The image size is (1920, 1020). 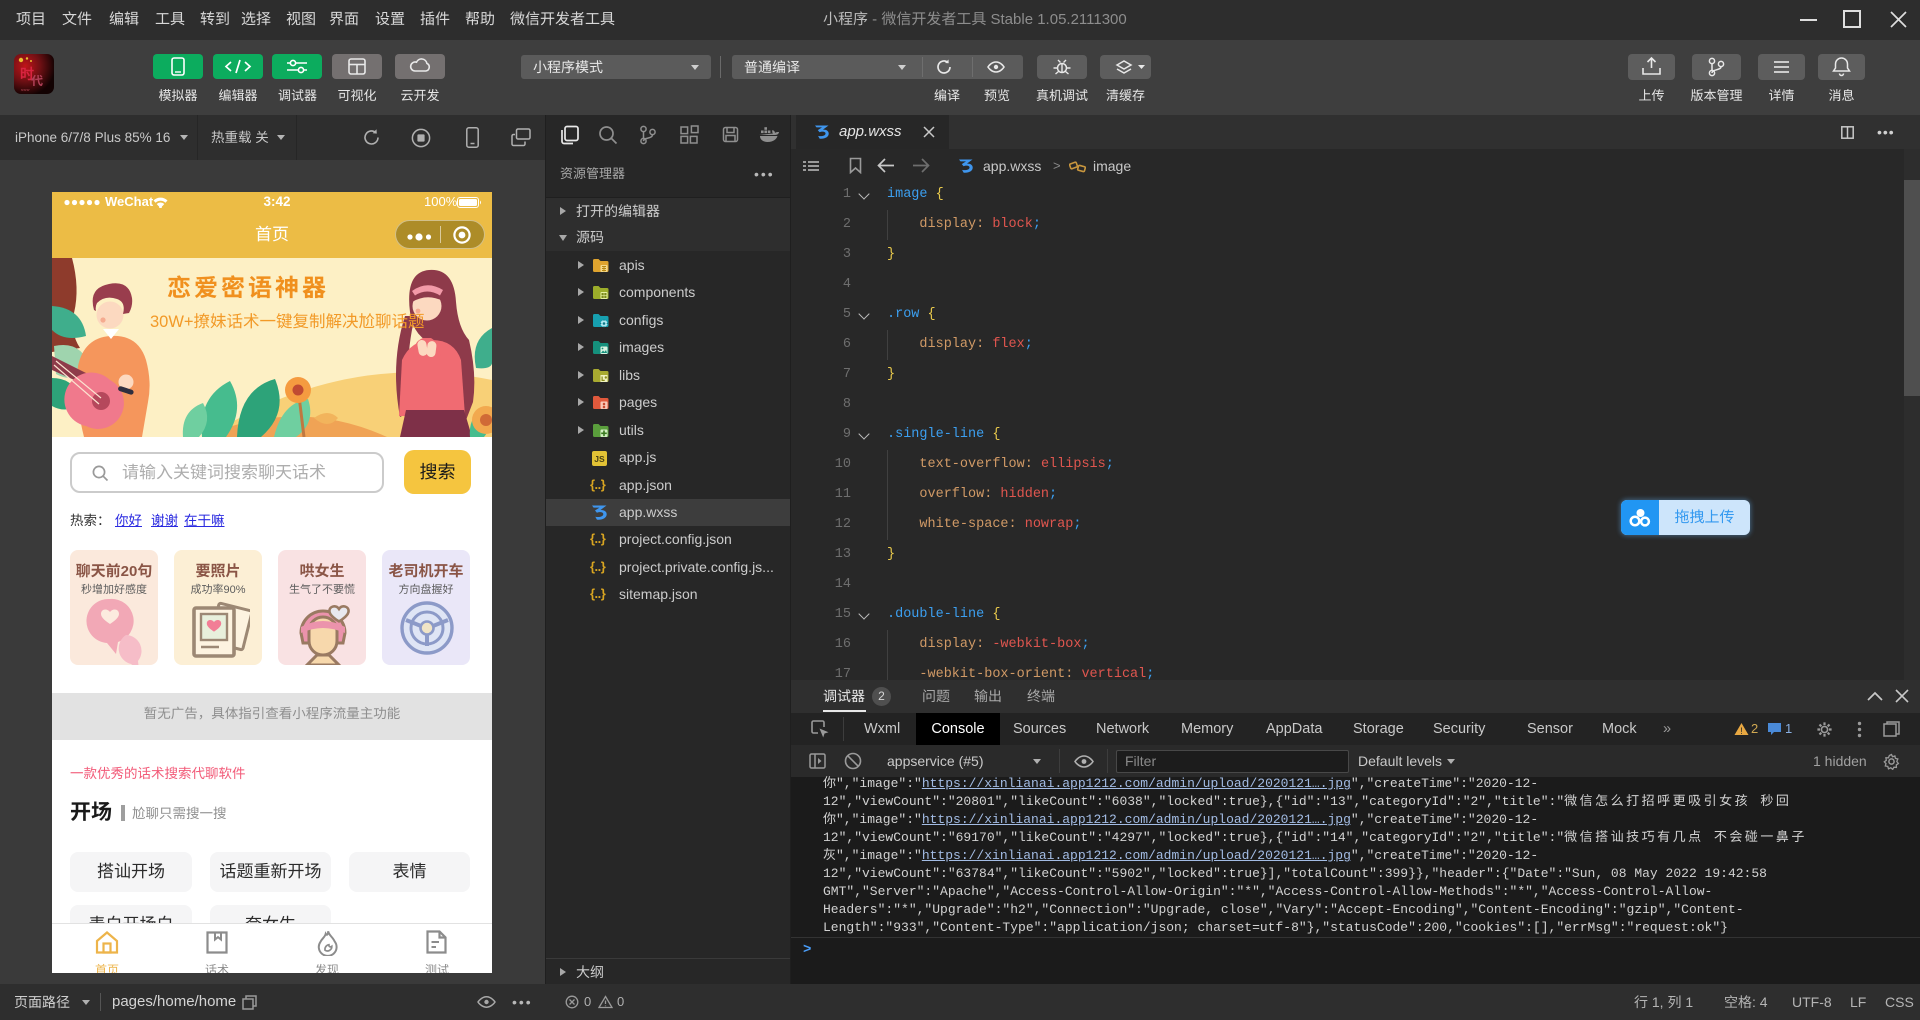 I want to click on svg-text: www, so click(x=25, y=90).